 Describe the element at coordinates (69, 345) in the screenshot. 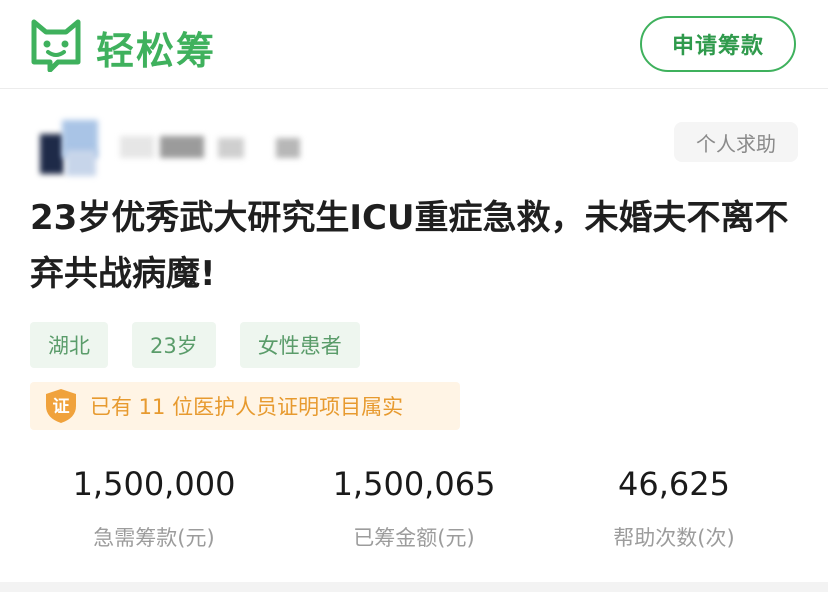

I see `tag-location: 湖北` at that location.